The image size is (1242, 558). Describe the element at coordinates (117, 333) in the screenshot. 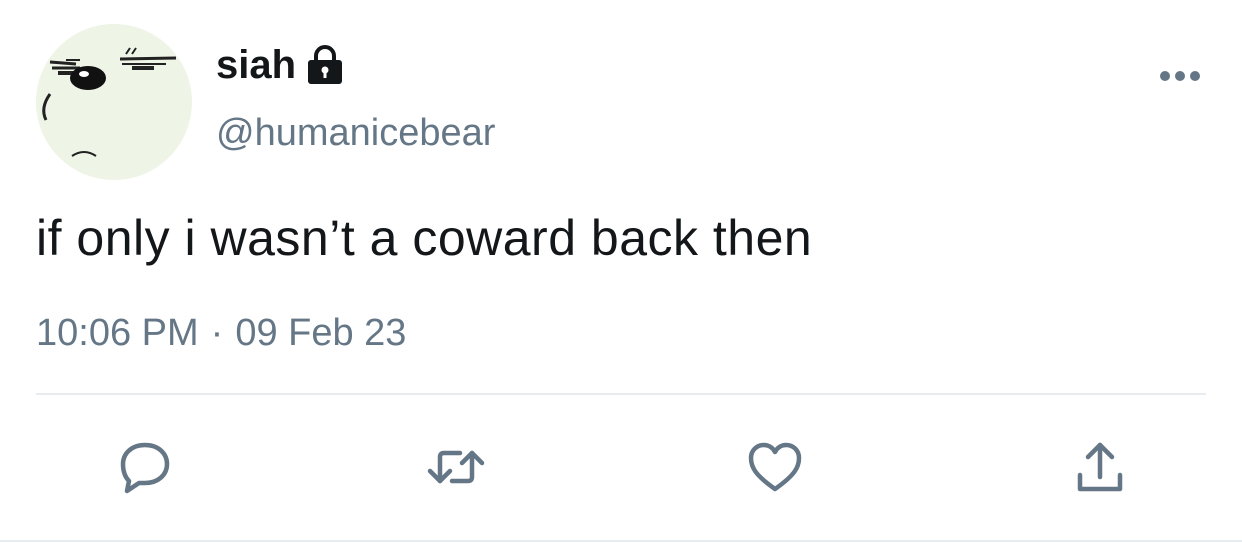

I see `tweet-time: 10:06 PM` at that location.